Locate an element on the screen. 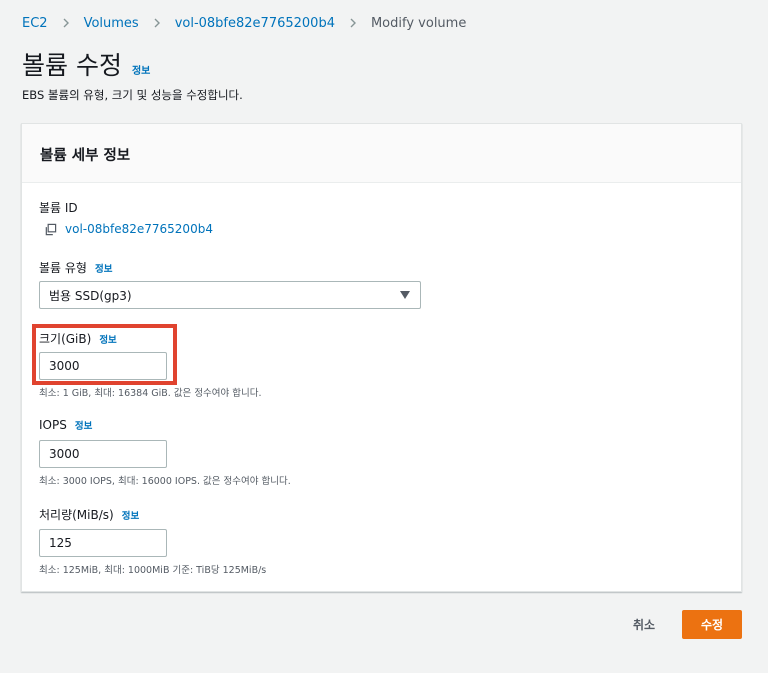 The width and height of the screenshot is (768, 673). size-label-row: 크기(GiB) 정보 is located at coordinates (78, 338).